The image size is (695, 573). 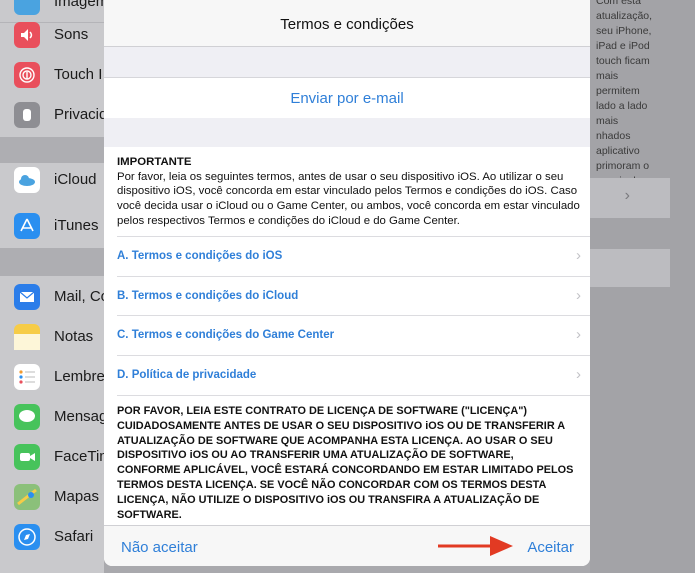 What do you see at coordinates (27, 337) in the screenshot?
I see `notes-icon` at bounding box center [27, 337].